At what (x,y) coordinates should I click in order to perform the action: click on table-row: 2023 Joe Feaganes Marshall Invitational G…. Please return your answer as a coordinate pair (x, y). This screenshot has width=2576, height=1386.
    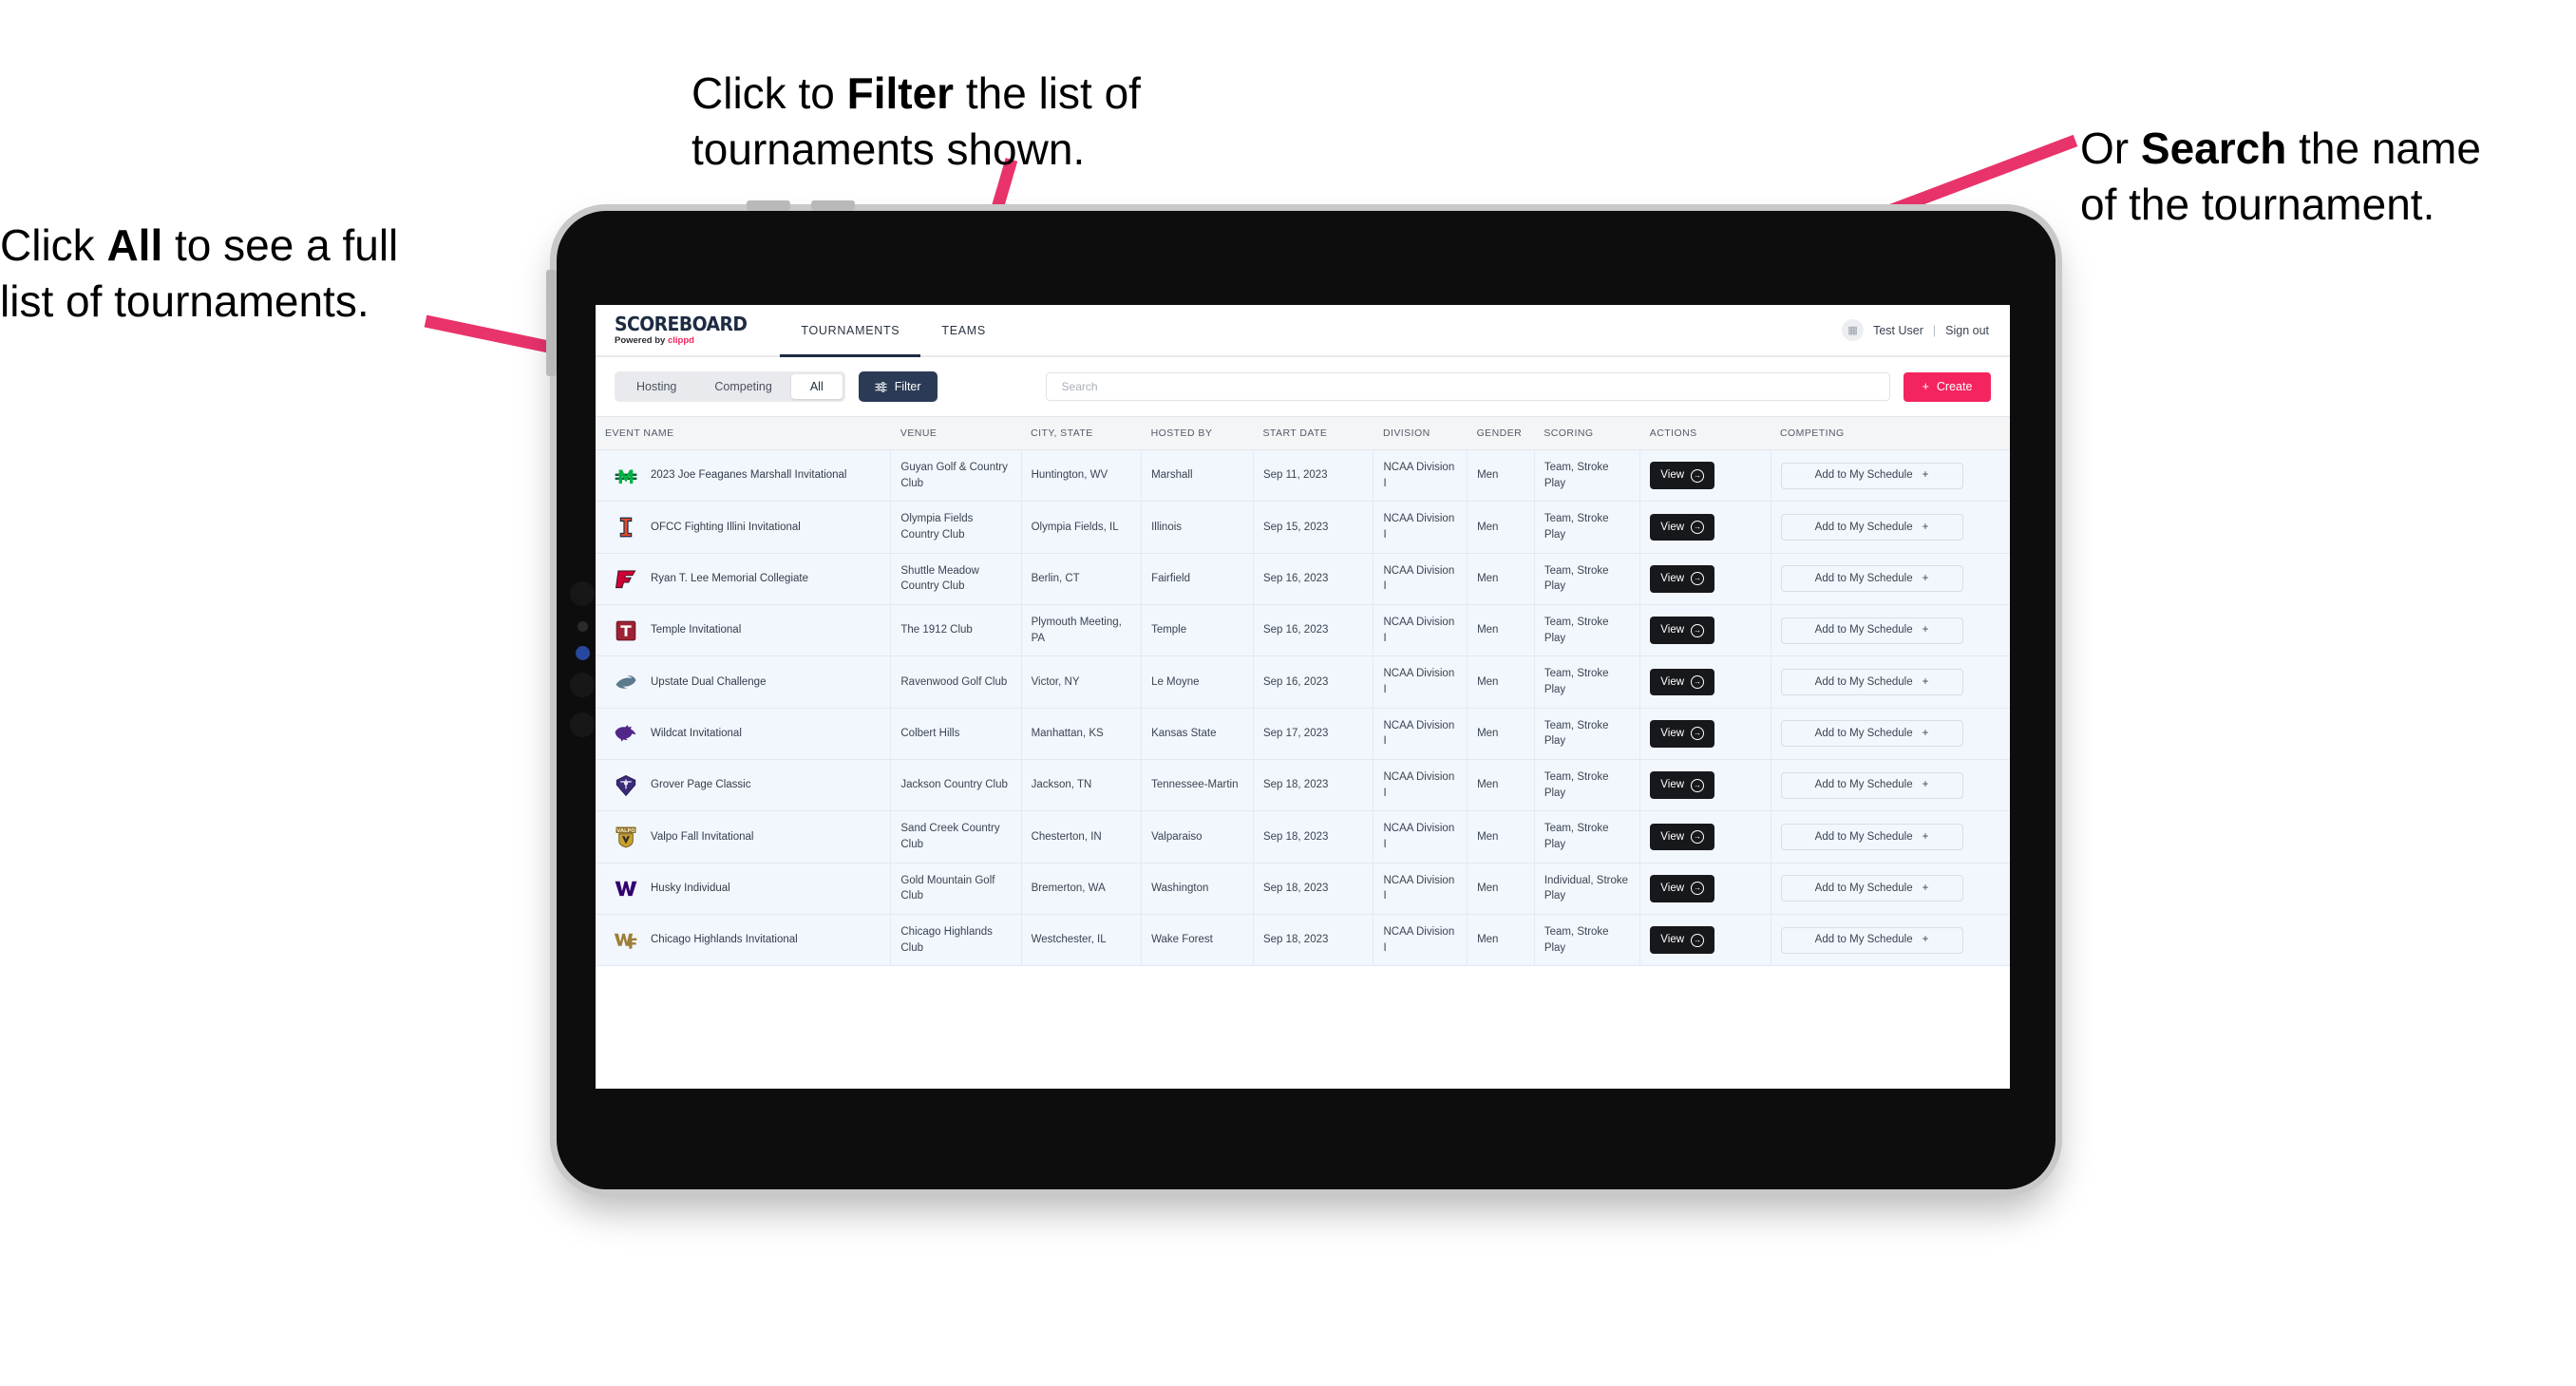
    Looking at the image, I should click on (1303, 476).